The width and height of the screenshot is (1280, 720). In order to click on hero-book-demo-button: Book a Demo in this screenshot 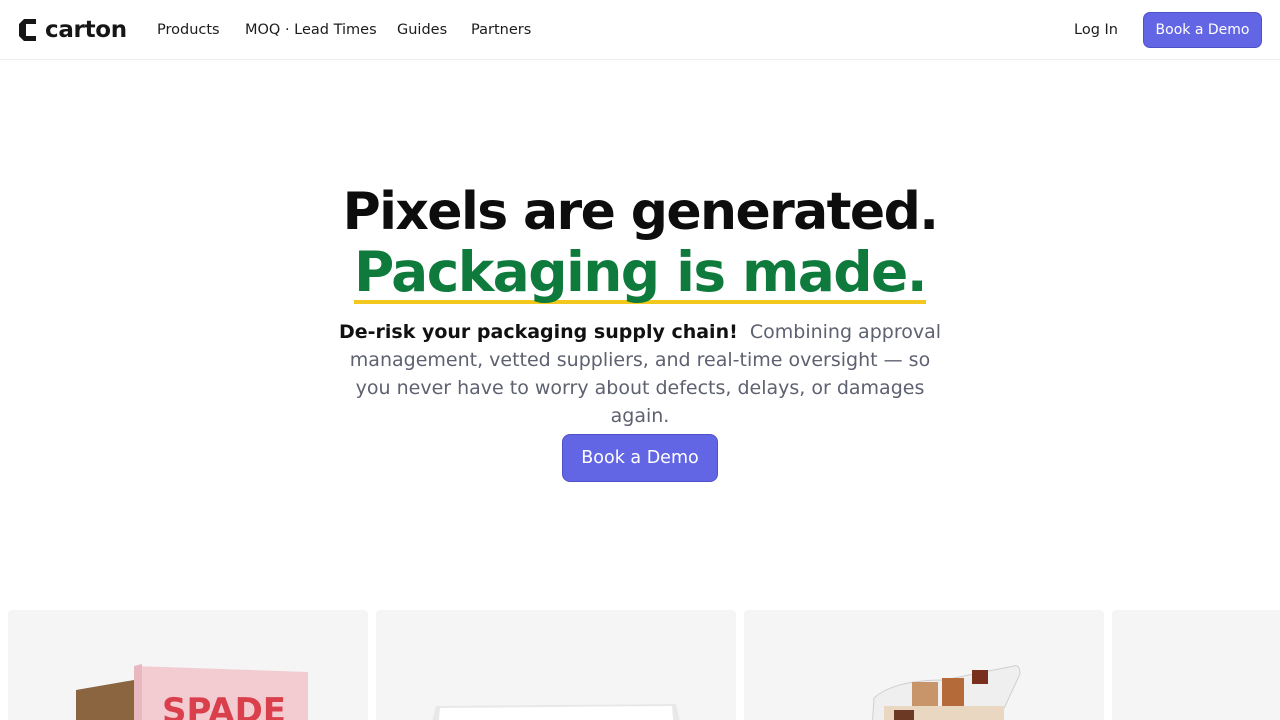, I will do `click(640, 458)`.